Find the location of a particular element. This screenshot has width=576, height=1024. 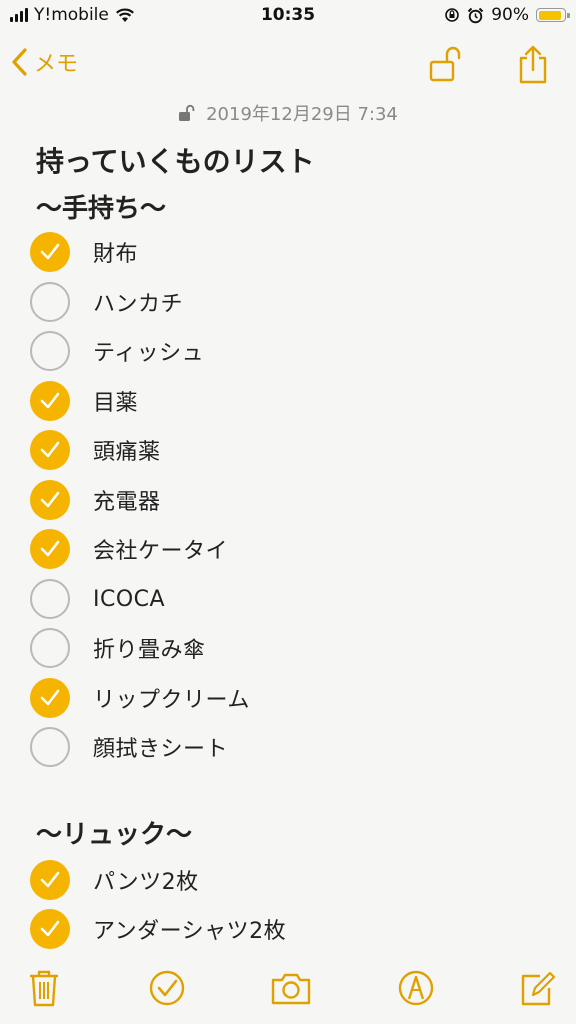

checklist-item: 充電器 is located at coordinates (95, 500).